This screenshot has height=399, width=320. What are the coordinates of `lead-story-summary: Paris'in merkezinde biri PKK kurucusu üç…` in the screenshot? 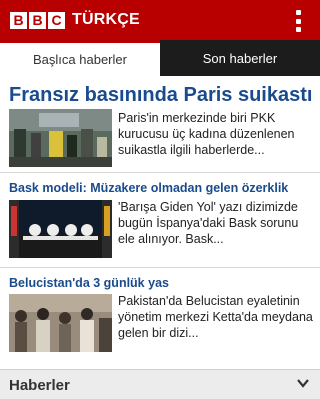 It's located at (217, 134).